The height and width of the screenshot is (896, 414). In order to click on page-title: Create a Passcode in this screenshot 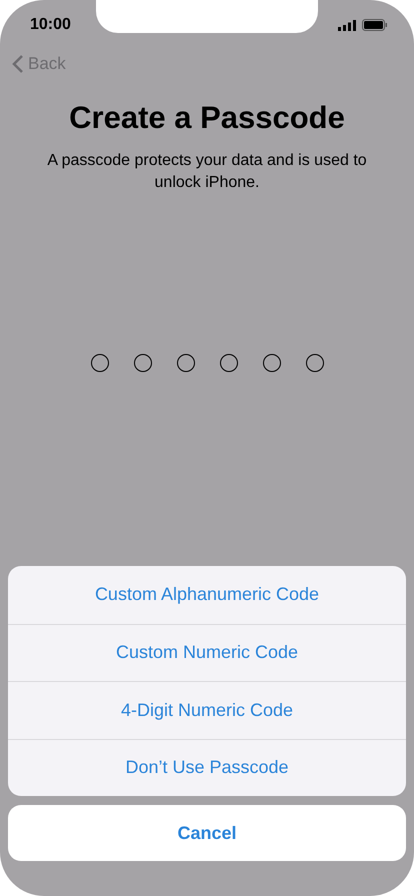, I will do `click(207, 118)`.